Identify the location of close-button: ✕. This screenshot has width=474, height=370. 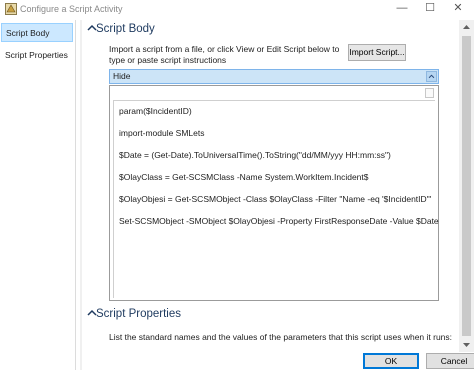
(458, 9).